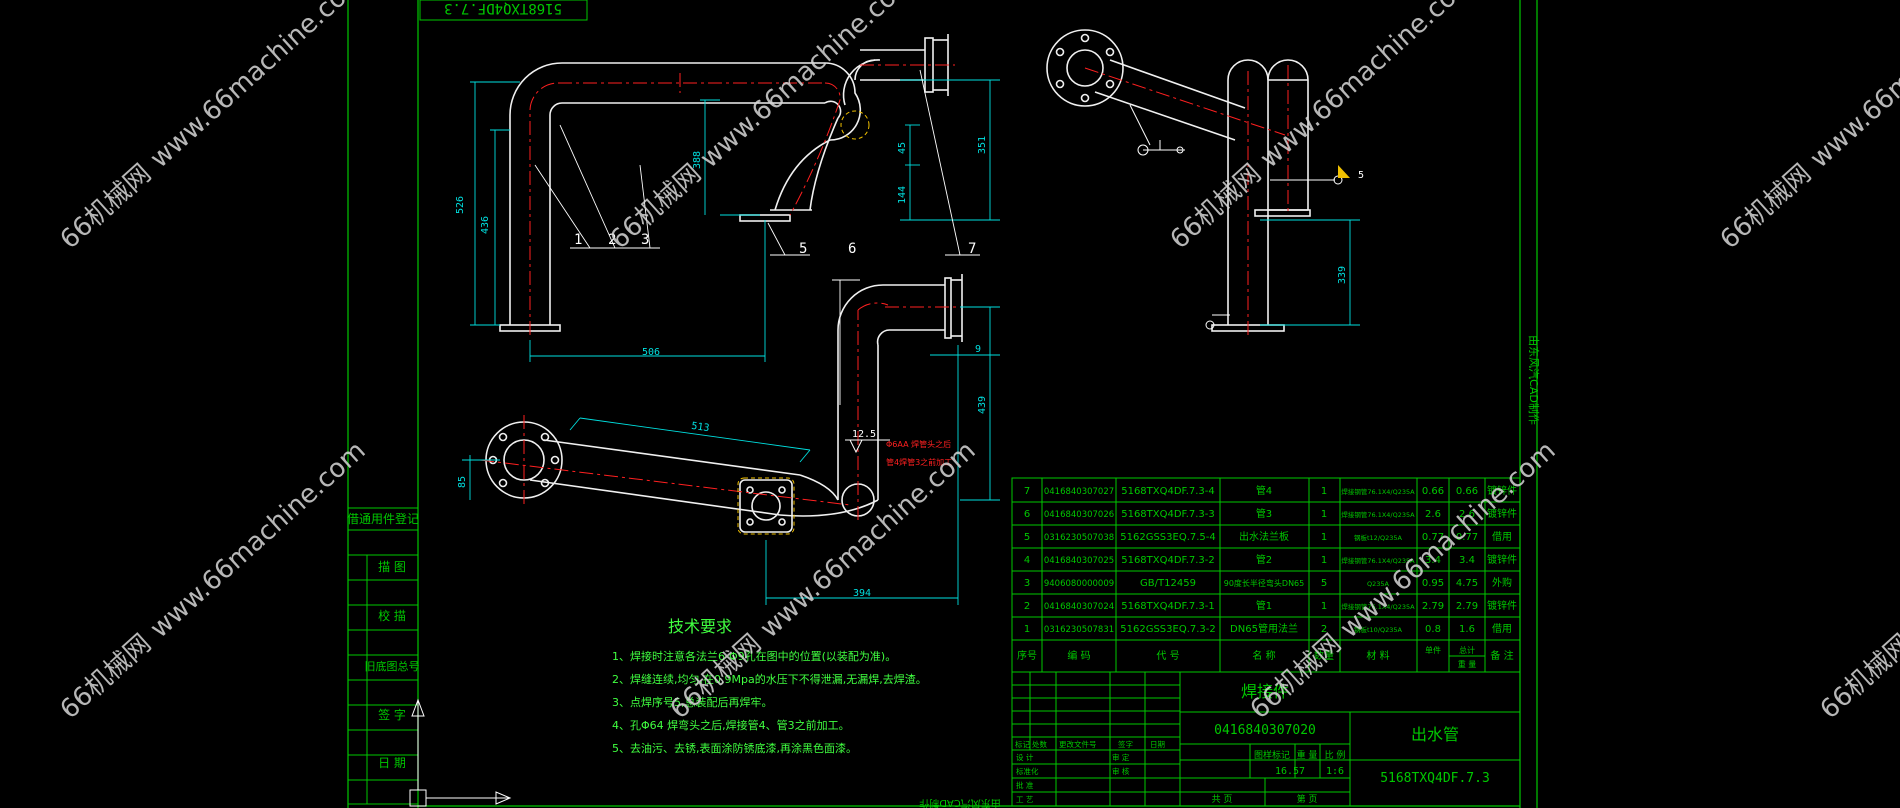 The image size is (1900, 808). Describe the element at coordinates (1307, 799) in the screenshot. I see `sheet-label: 第 页` at that location.